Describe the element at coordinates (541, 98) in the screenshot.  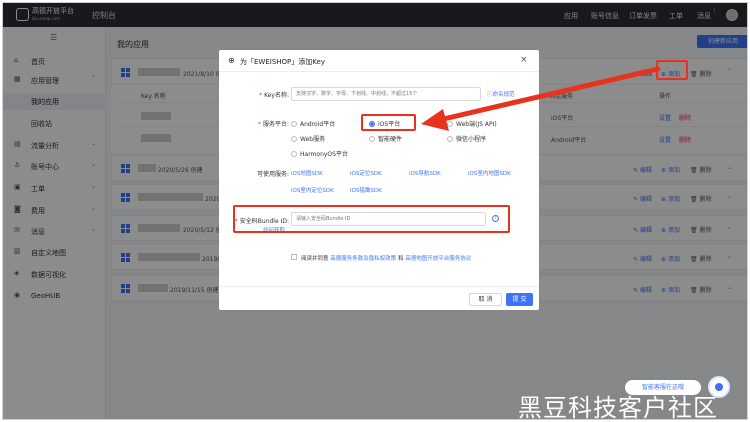
I see `red-arrow-annotation` at that location.